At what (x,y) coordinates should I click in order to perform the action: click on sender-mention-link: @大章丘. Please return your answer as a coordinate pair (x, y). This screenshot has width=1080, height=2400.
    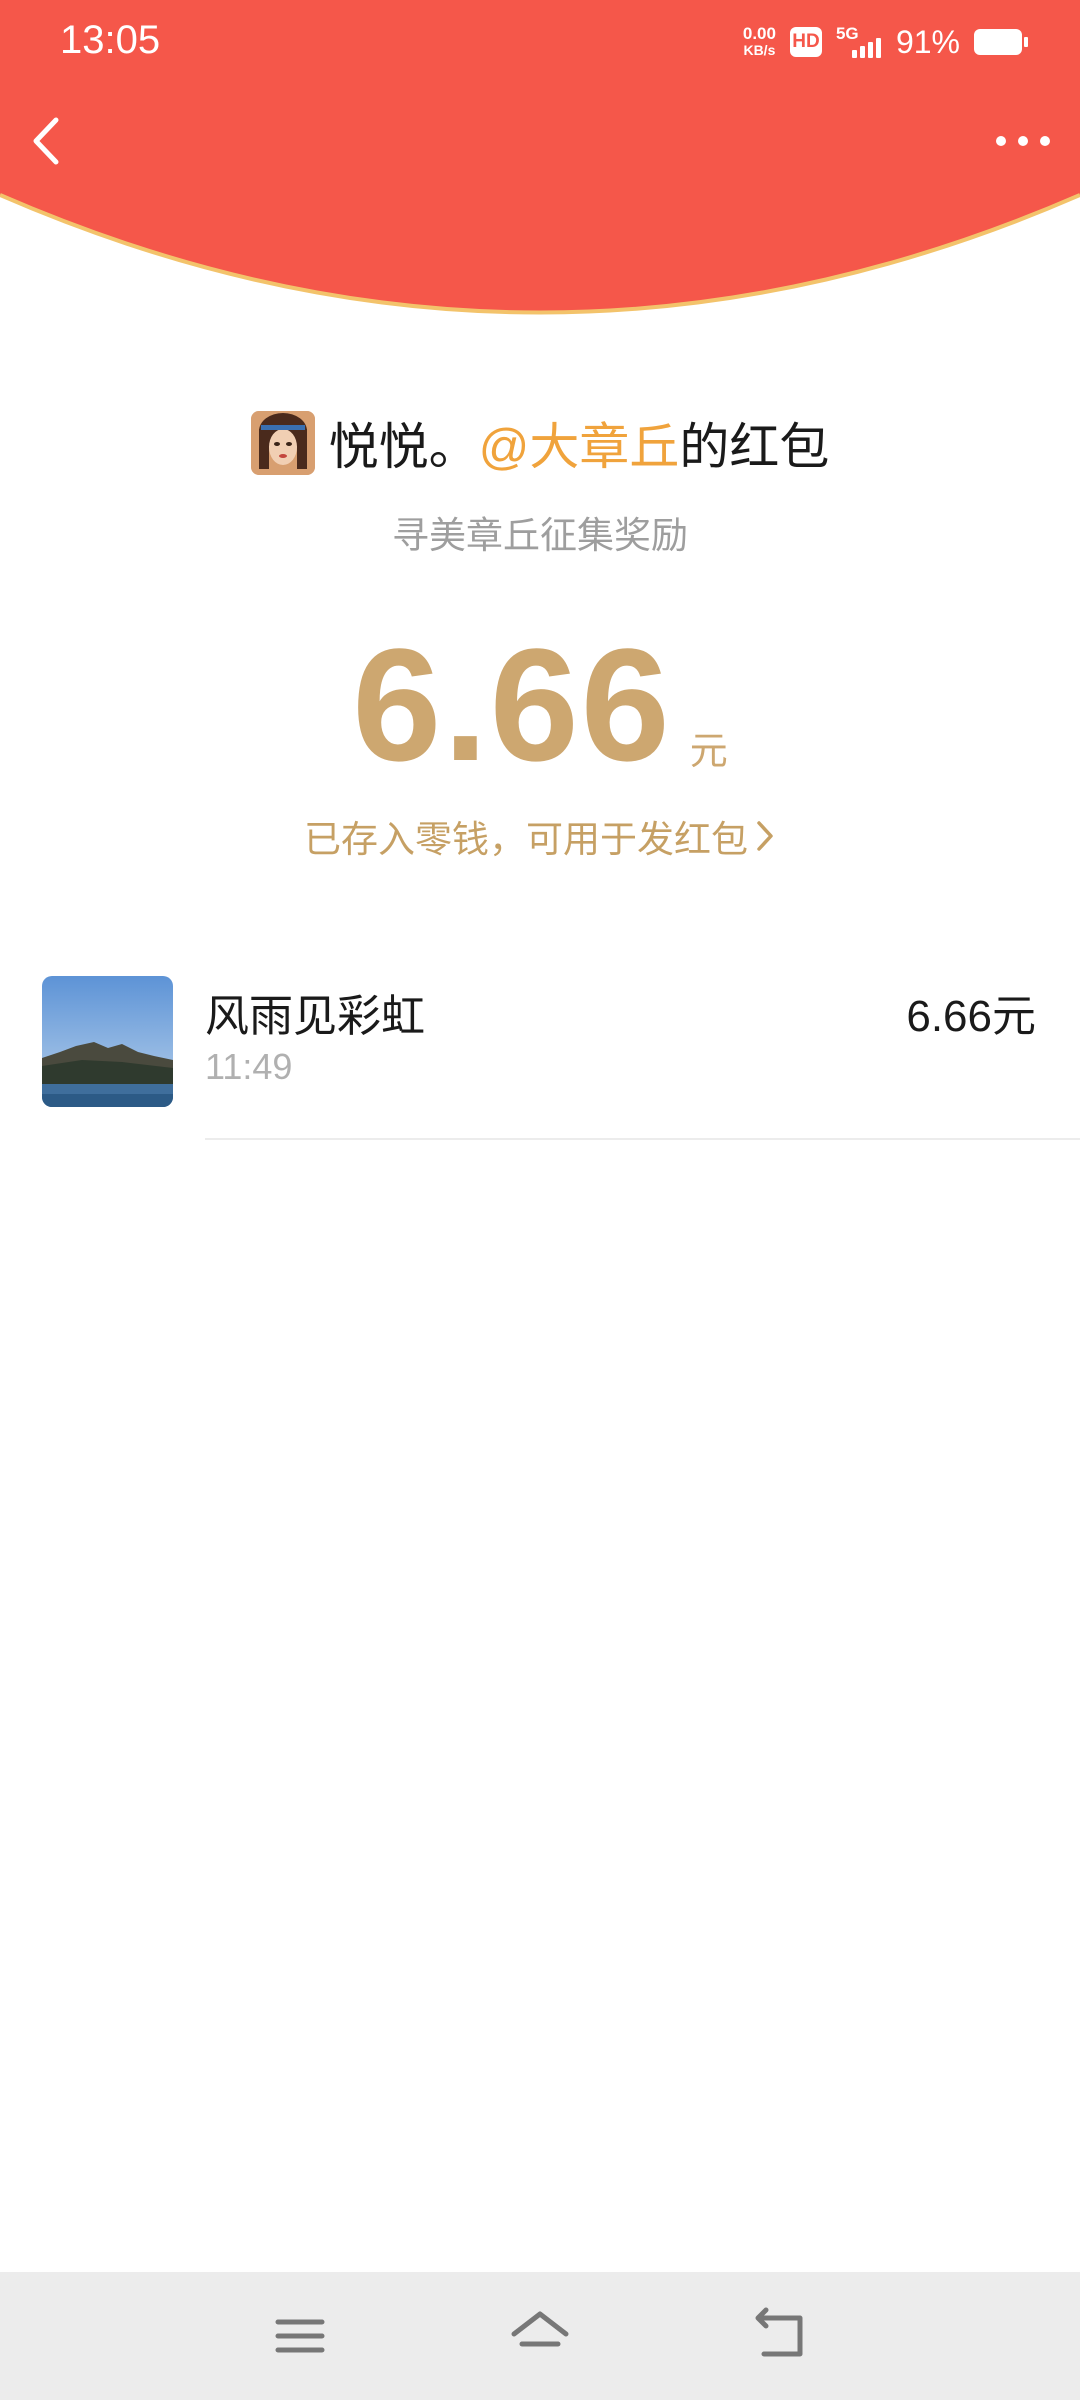
    Looking at the image, I should click on (579, 443).